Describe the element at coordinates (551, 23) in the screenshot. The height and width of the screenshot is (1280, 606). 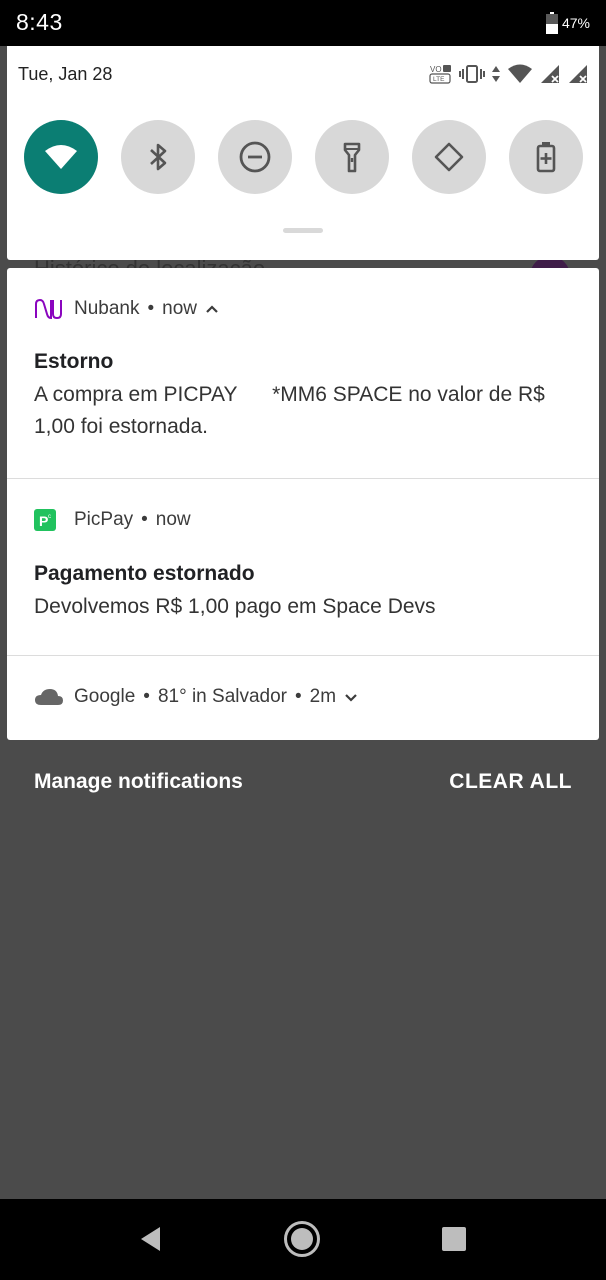
I see `battery-icon` at that location.